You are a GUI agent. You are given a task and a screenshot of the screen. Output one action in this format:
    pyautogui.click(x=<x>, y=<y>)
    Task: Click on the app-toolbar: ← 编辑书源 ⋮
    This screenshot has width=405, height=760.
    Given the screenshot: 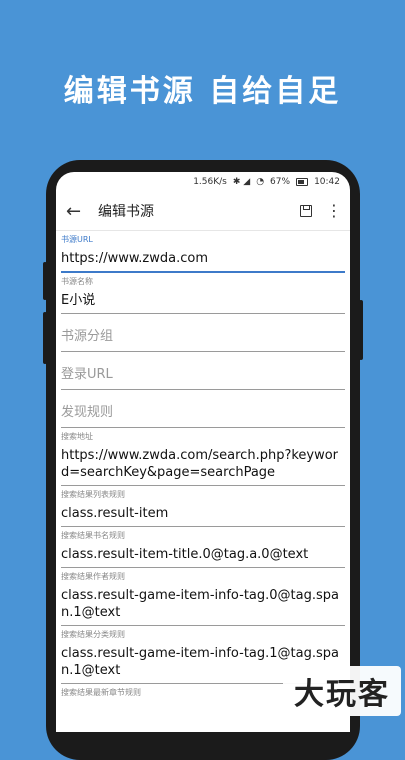 What is the action you would take?
    pyautogui.click(x=203, y=211)
    